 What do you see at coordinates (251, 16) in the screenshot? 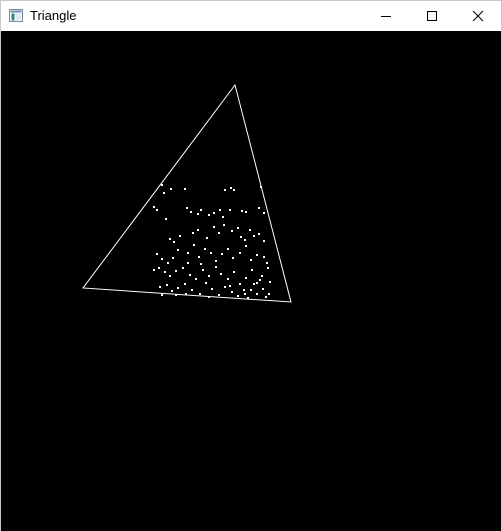
I see `title-bar: Triangle` at bounding box center [251, 16].